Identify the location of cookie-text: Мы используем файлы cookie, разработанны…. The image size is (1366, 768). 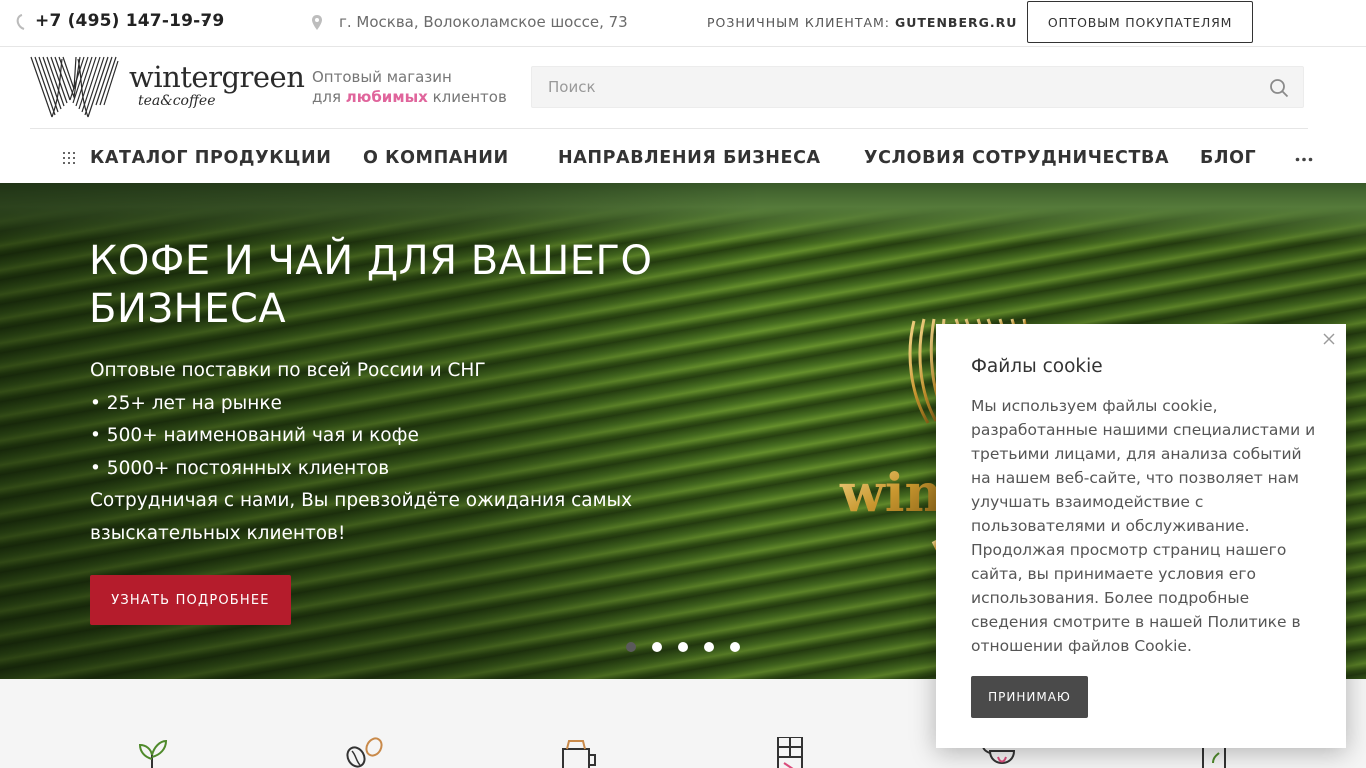
(1143, 526).